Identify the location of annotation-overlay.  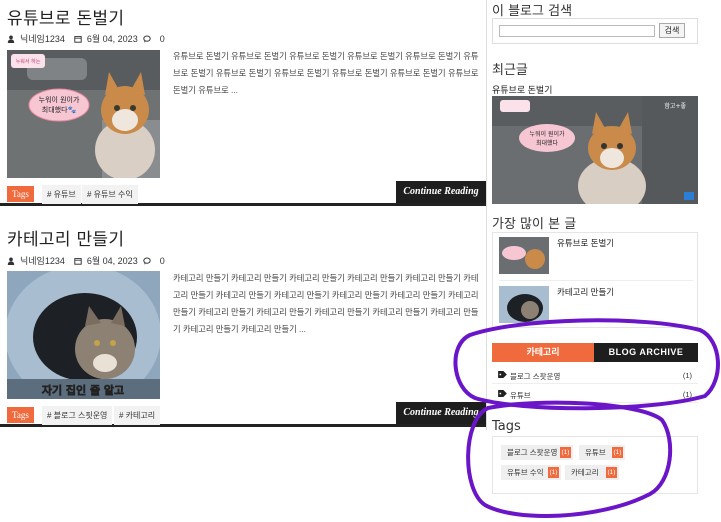
(586, 418).